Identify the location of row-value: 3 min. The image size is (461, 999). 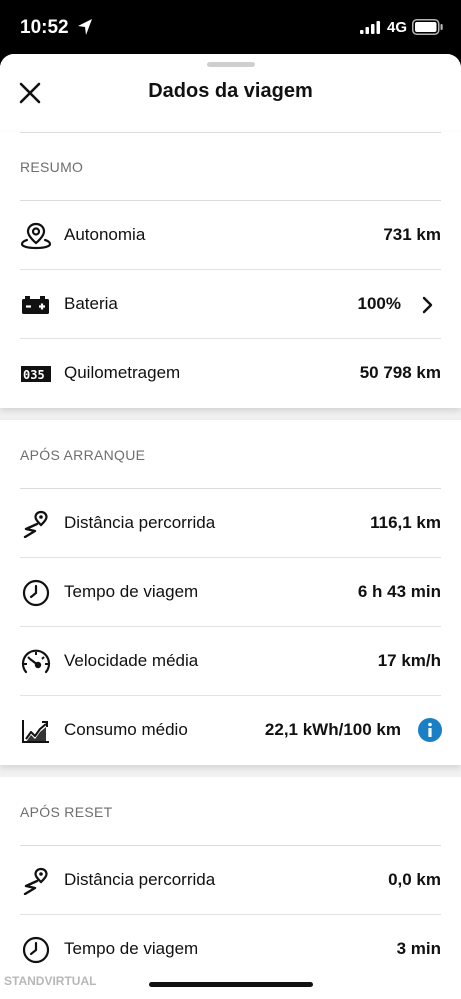
(418, 948).